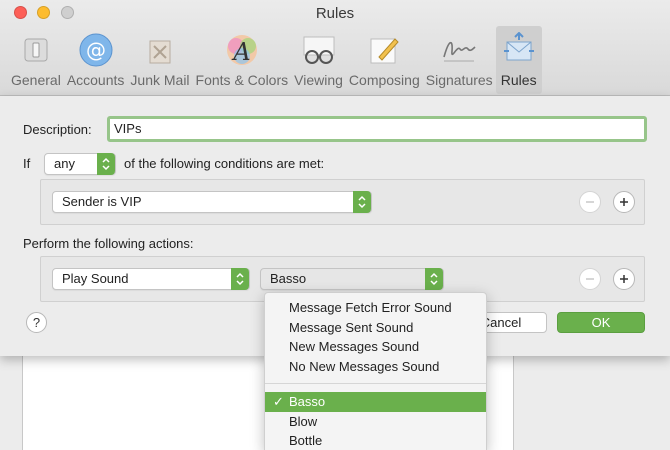 The width and height of the screenshot is (670, 450). I want to click on condition-popup: Sender is VIP, so click(212, 202).